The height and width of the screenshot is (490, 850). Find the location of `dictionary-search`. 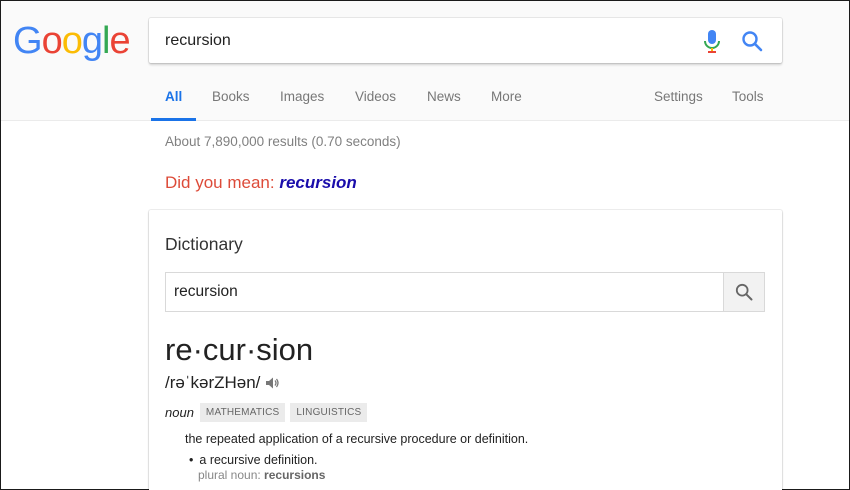

dictionary-search is located at coordinates (465, 292).